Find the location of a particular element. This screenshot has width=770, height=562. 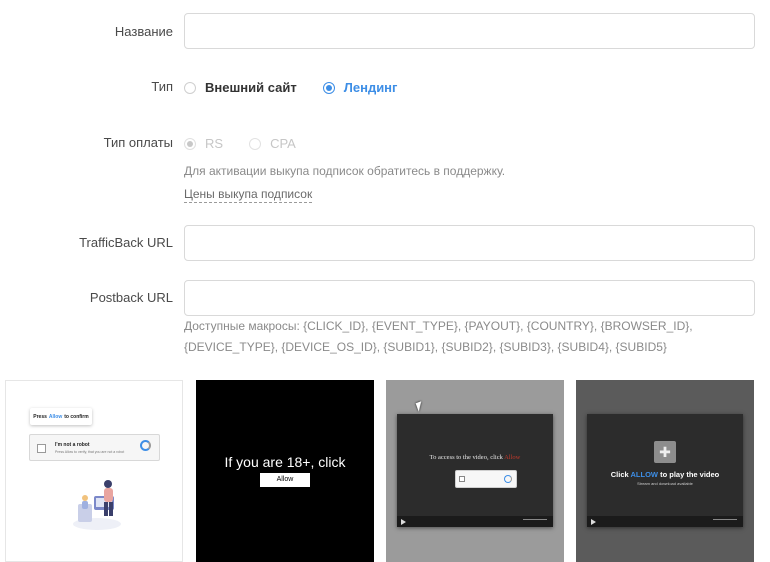

video-message: To access to the video, click Allow is located at coordinates (475, 457).